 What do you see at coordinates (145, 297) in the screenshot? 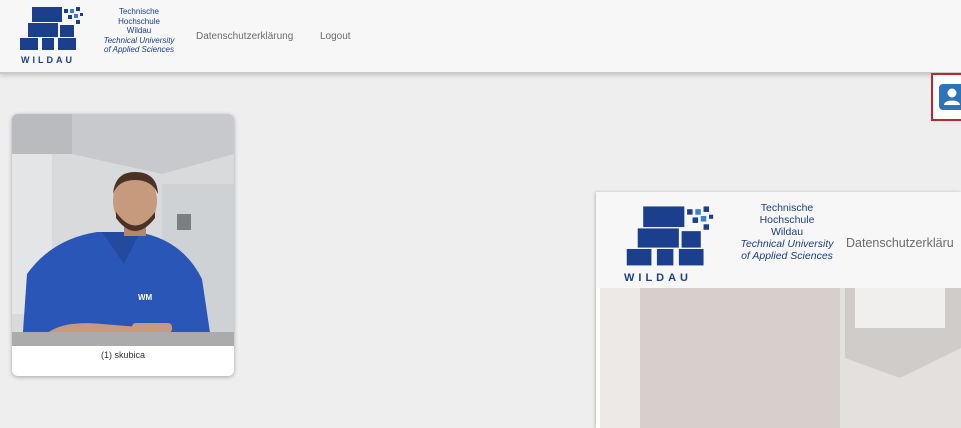
I see `svg-text: WM` at bounding box center [145, 297].